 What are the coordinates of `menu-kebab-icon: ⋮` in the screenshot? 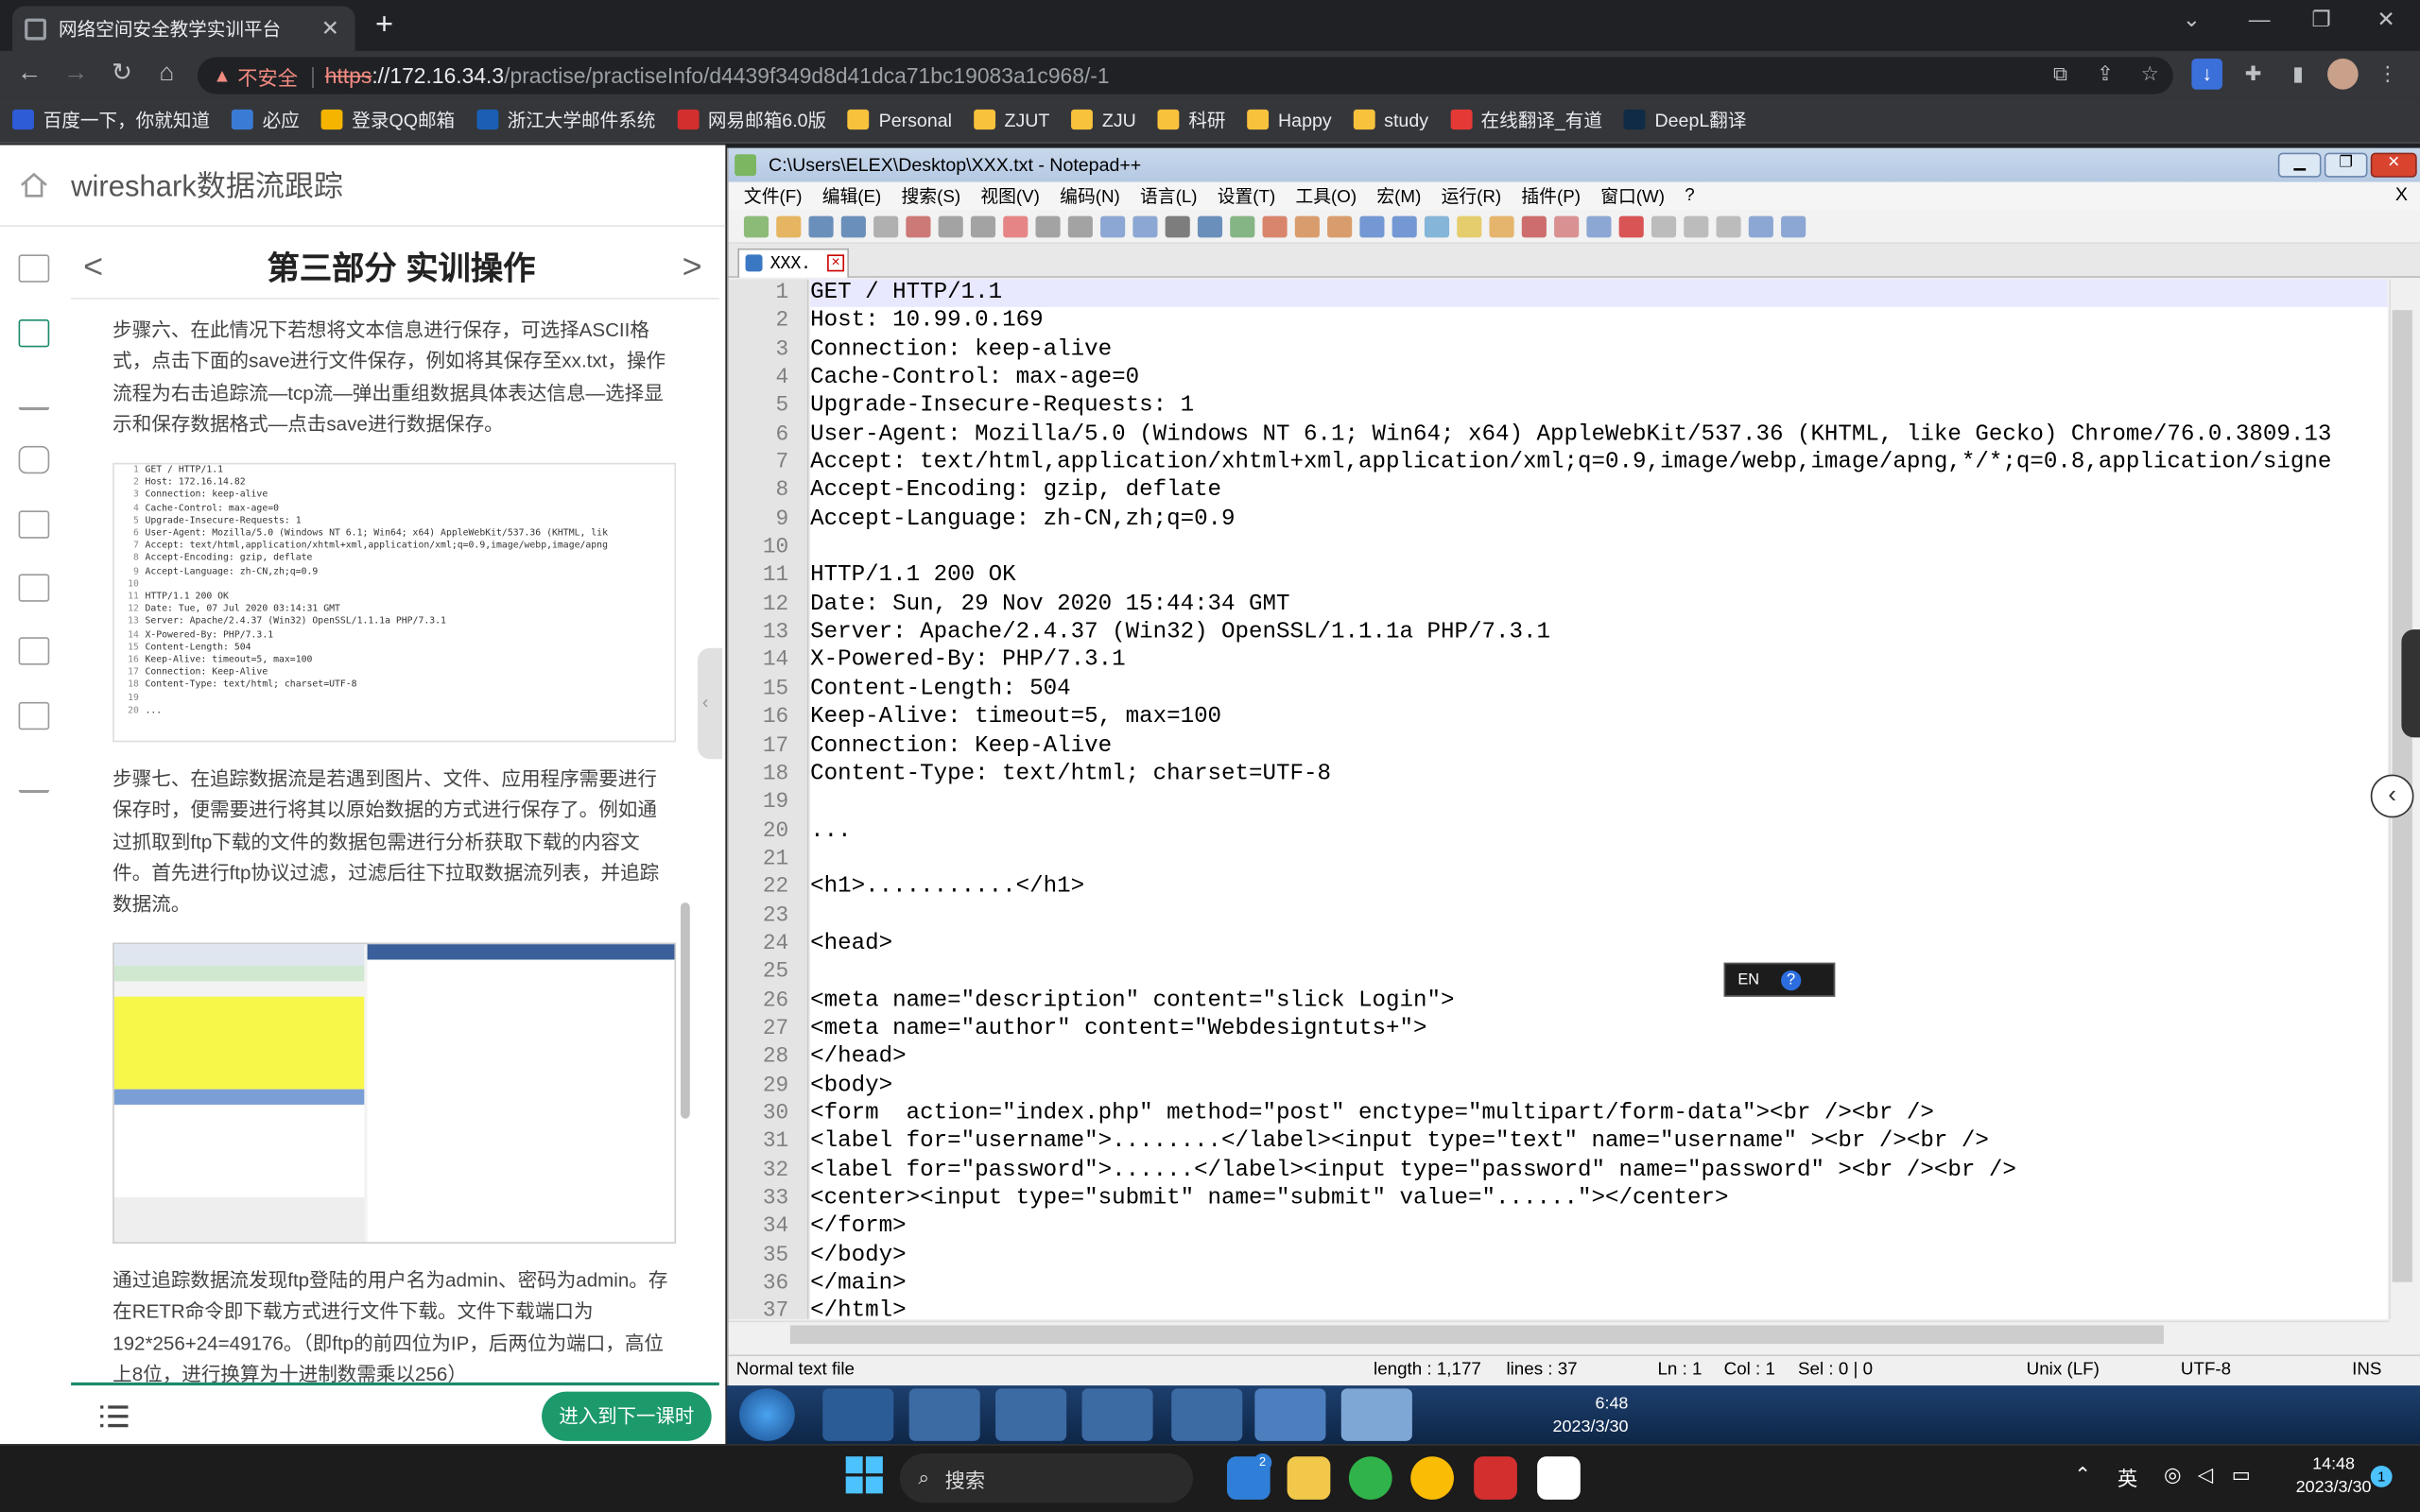 It's located at (2387, 74).